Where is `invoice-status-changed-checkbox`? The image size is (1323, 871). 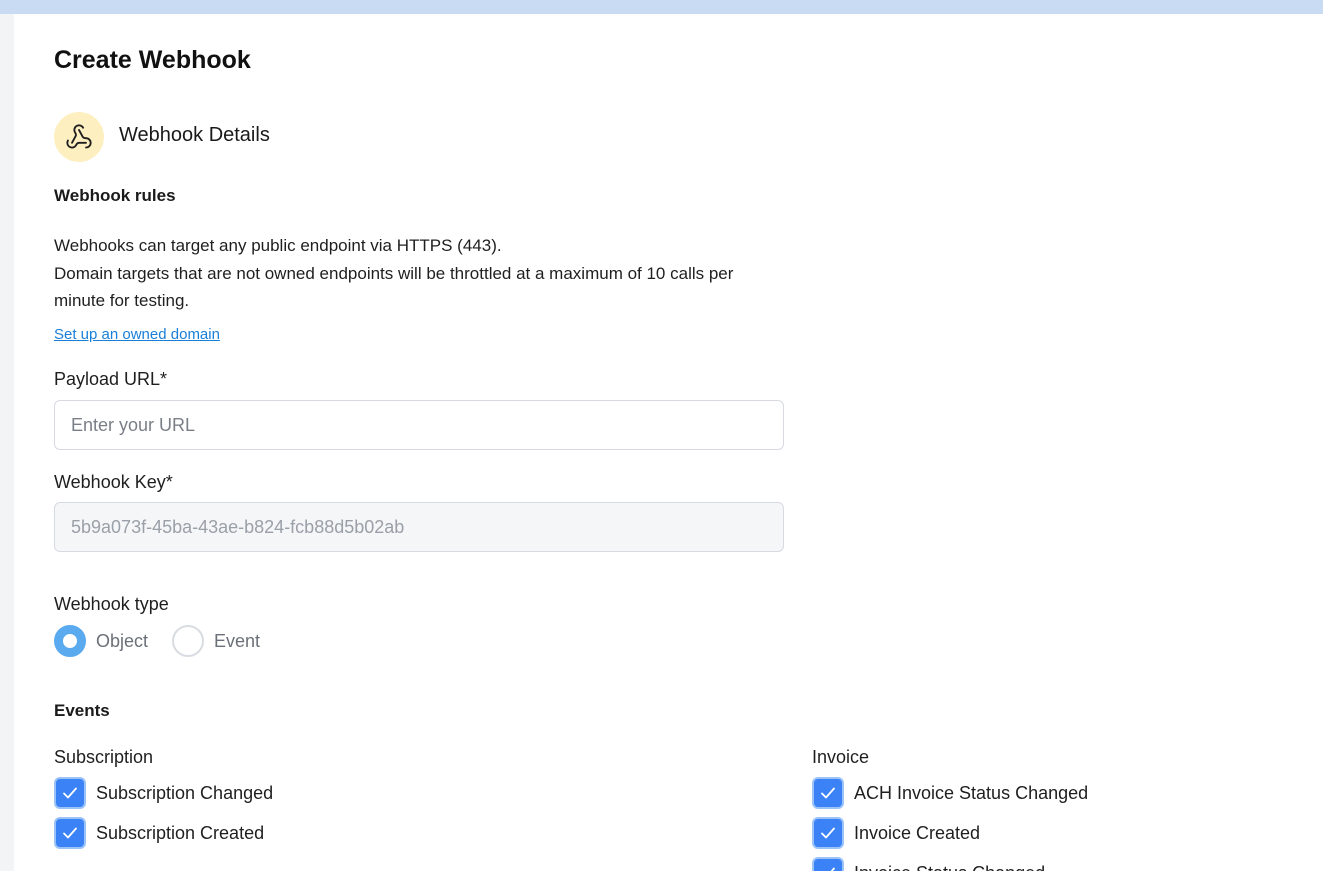
invoice-status-changed-checkbox is located at coordinates (828, 864).